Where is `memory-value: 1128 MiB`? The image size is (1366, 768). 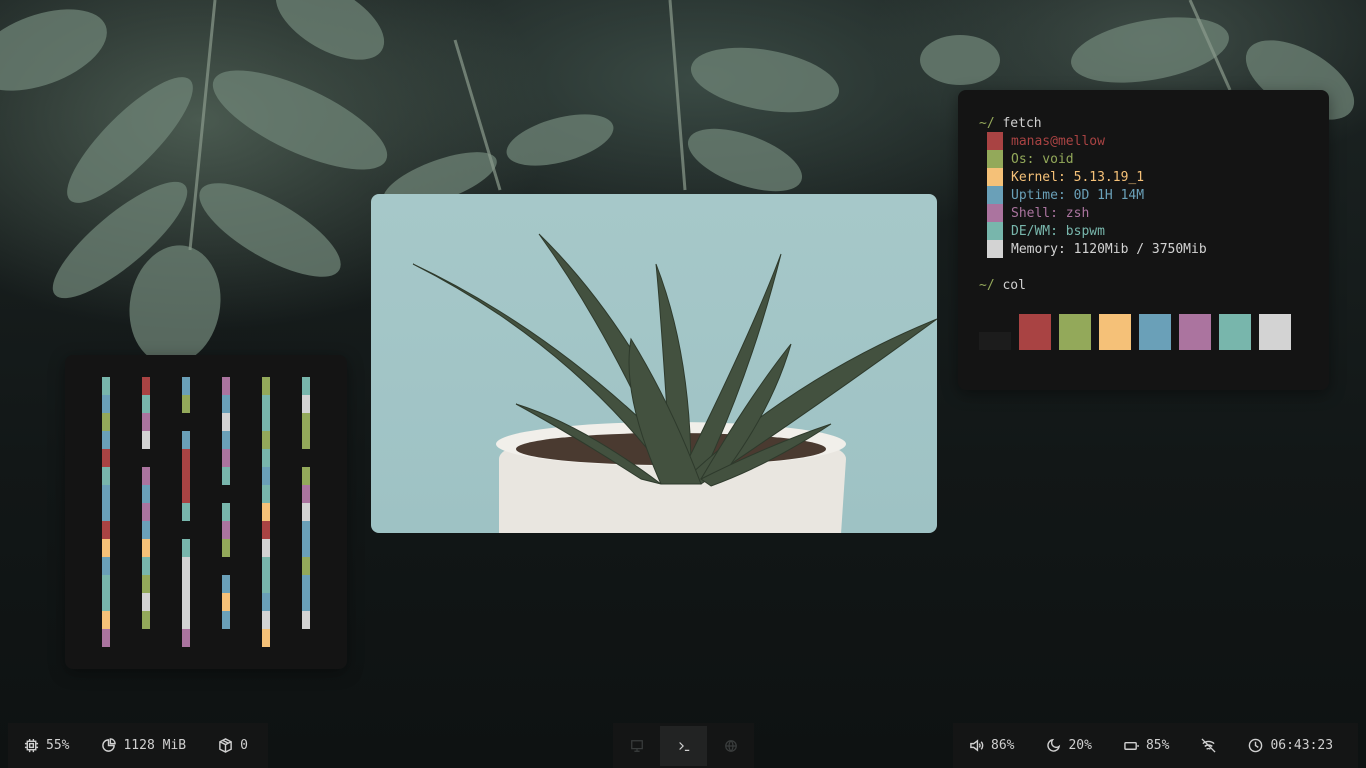
memory-value: 1128 MiB is located at coordinates (155, 745).